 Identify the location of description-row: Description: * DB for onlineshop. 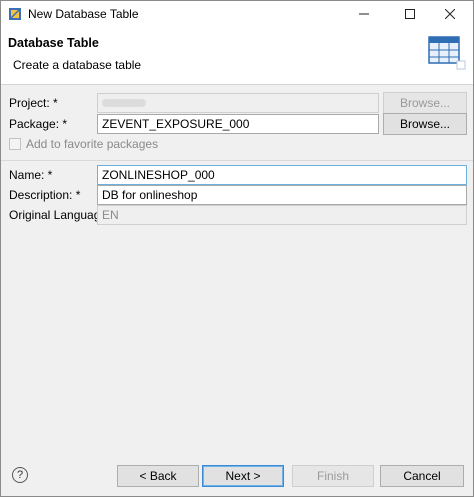
(237, 195).